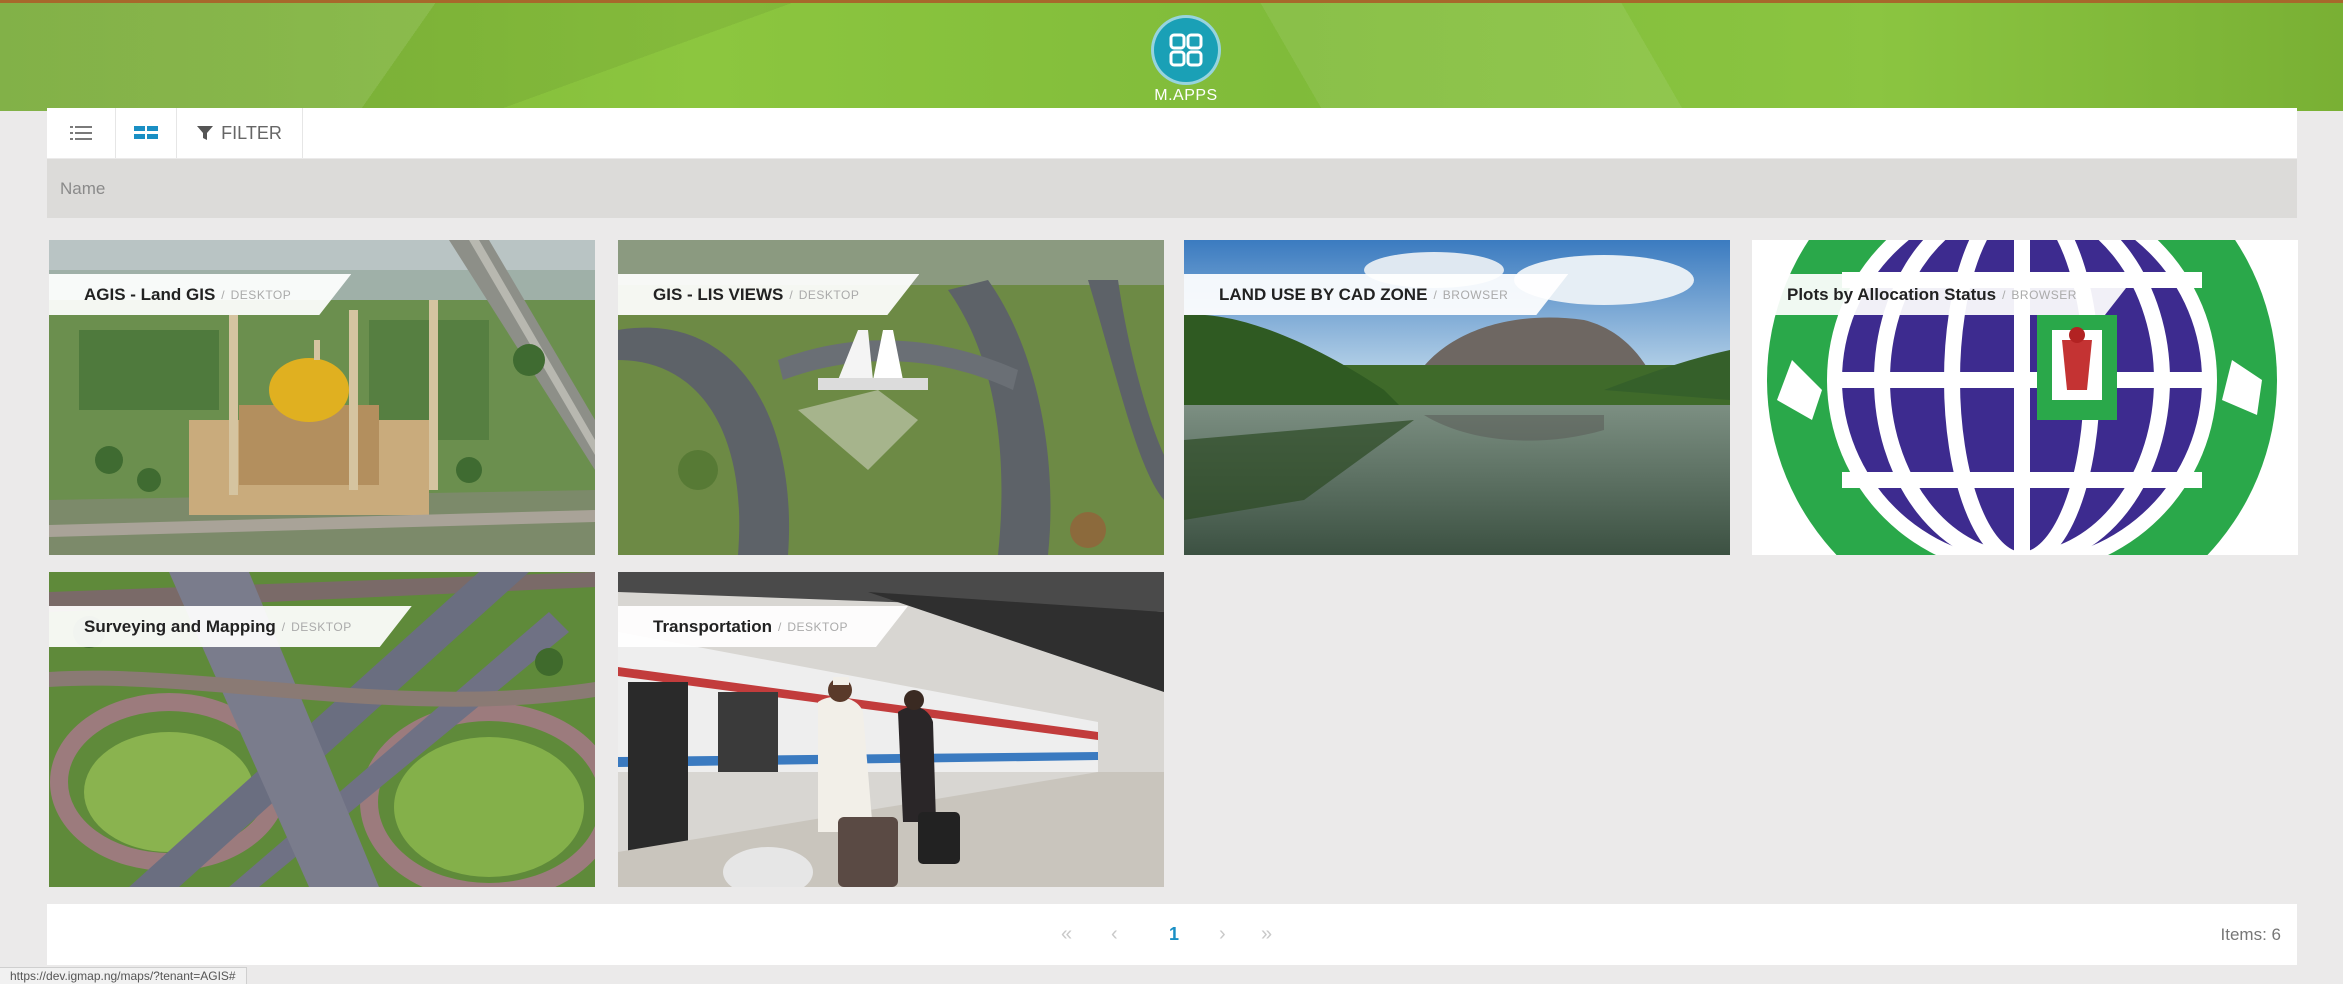  What do you see at coordinates (713, 626) in the screenshot?
I see `tile-title: Transportation` at bounding box center [713, 626].